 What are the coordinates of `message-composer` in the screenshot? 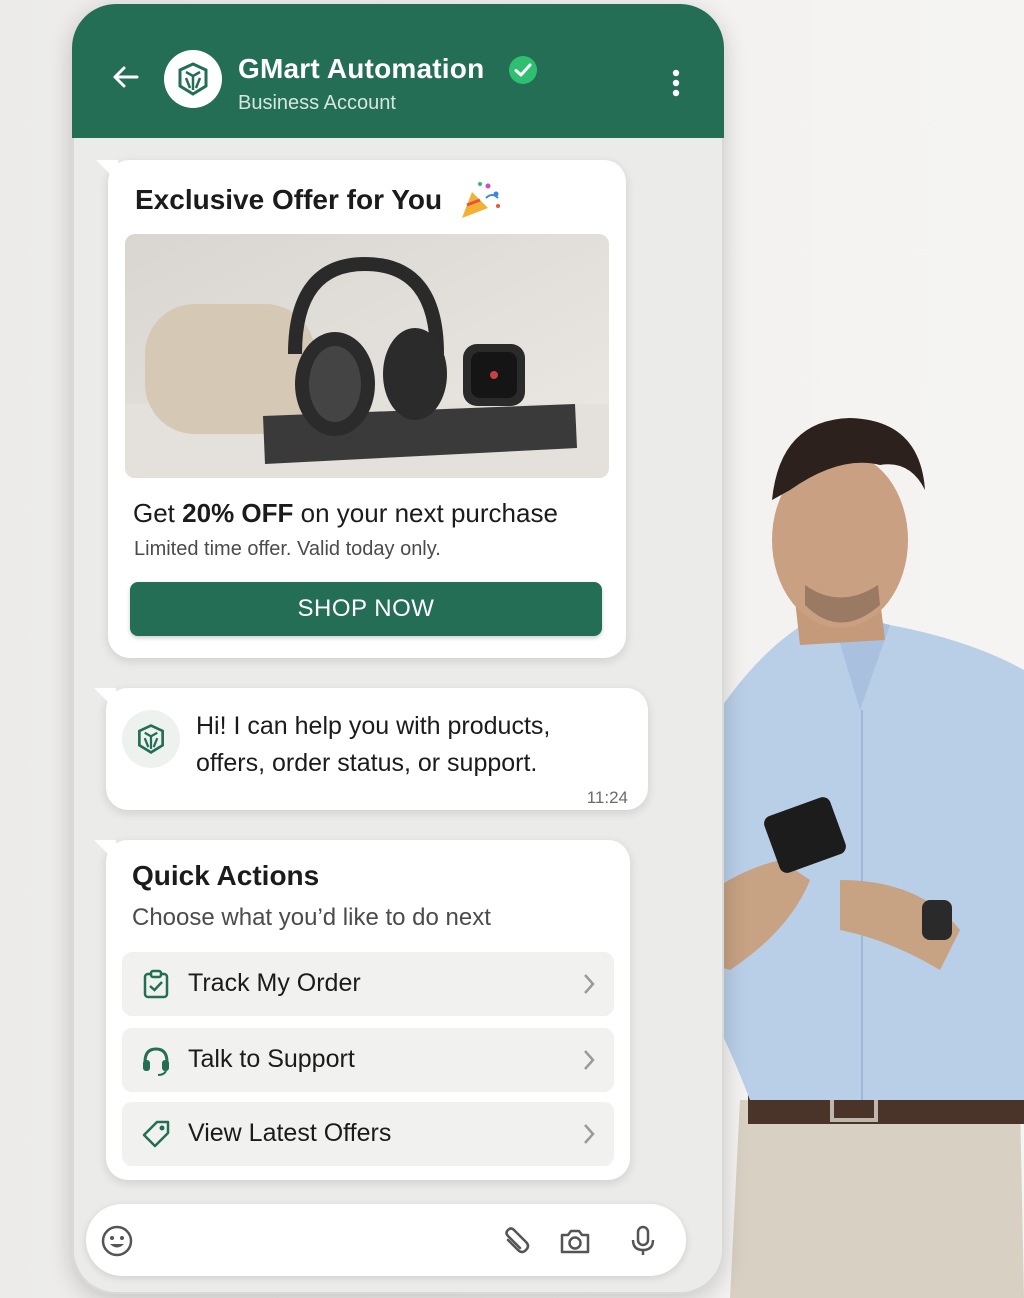 It's located at (386, 1240).